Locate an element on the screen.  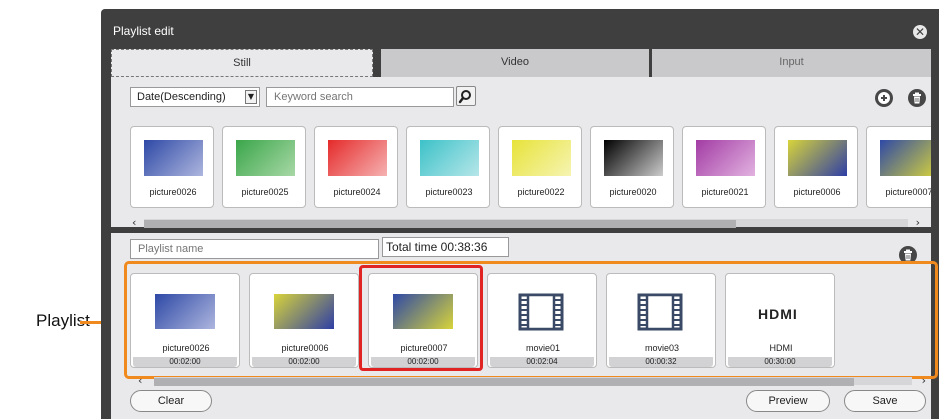
library-item: picture0025 is located at coordinates (264, 167).